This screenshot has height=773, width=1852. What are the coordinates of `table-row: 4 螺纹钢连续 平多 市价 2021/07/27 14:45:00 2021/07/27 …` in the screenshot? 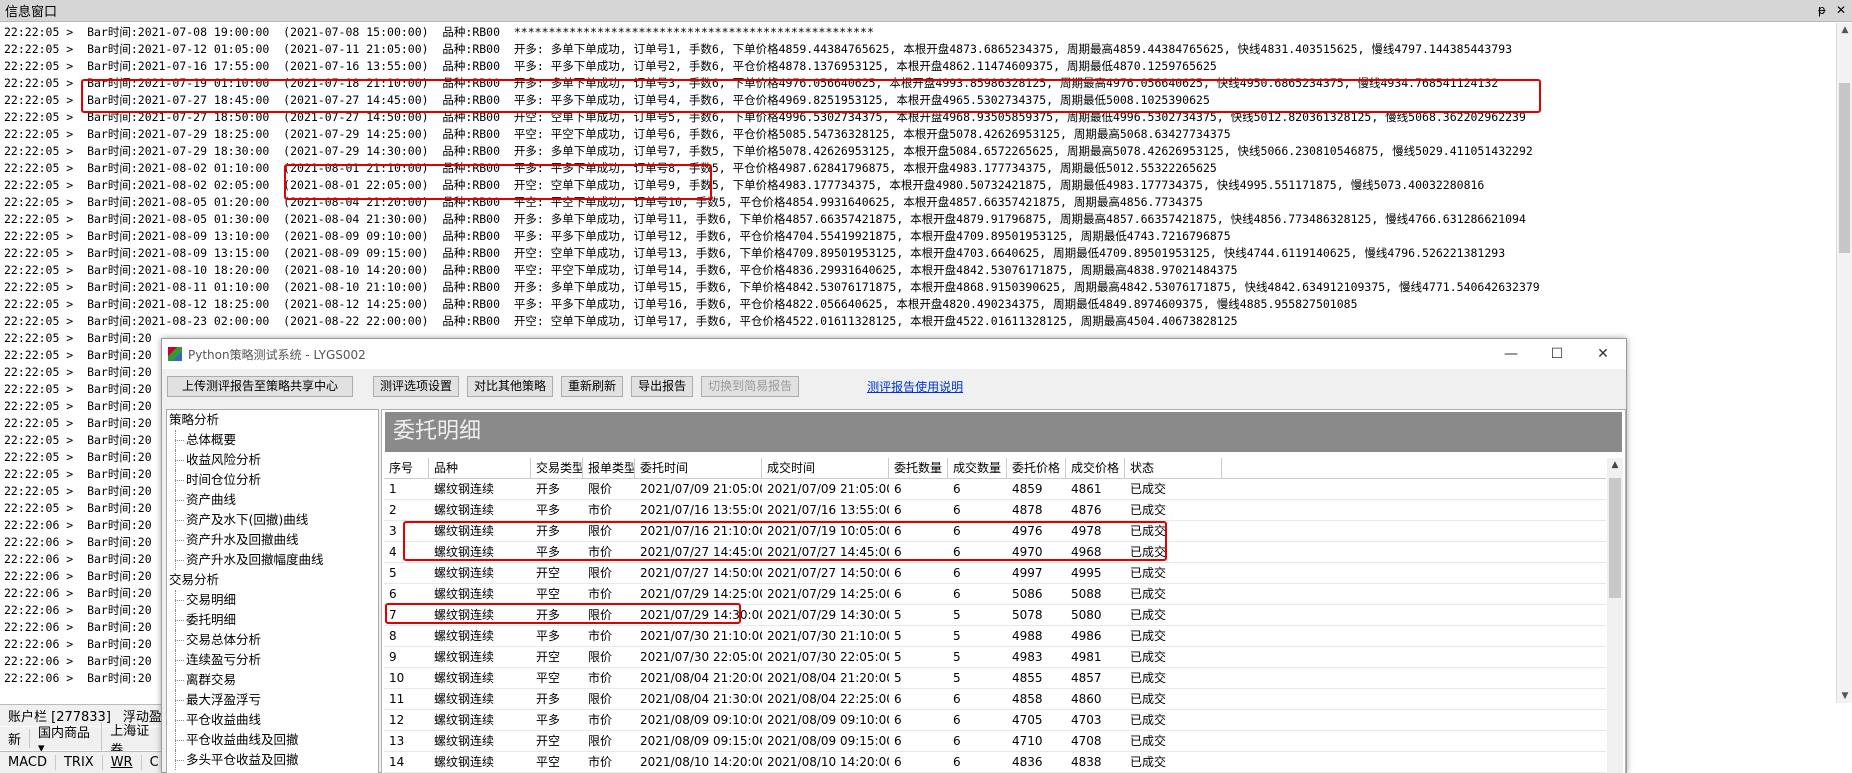 It's located at (995, 552).